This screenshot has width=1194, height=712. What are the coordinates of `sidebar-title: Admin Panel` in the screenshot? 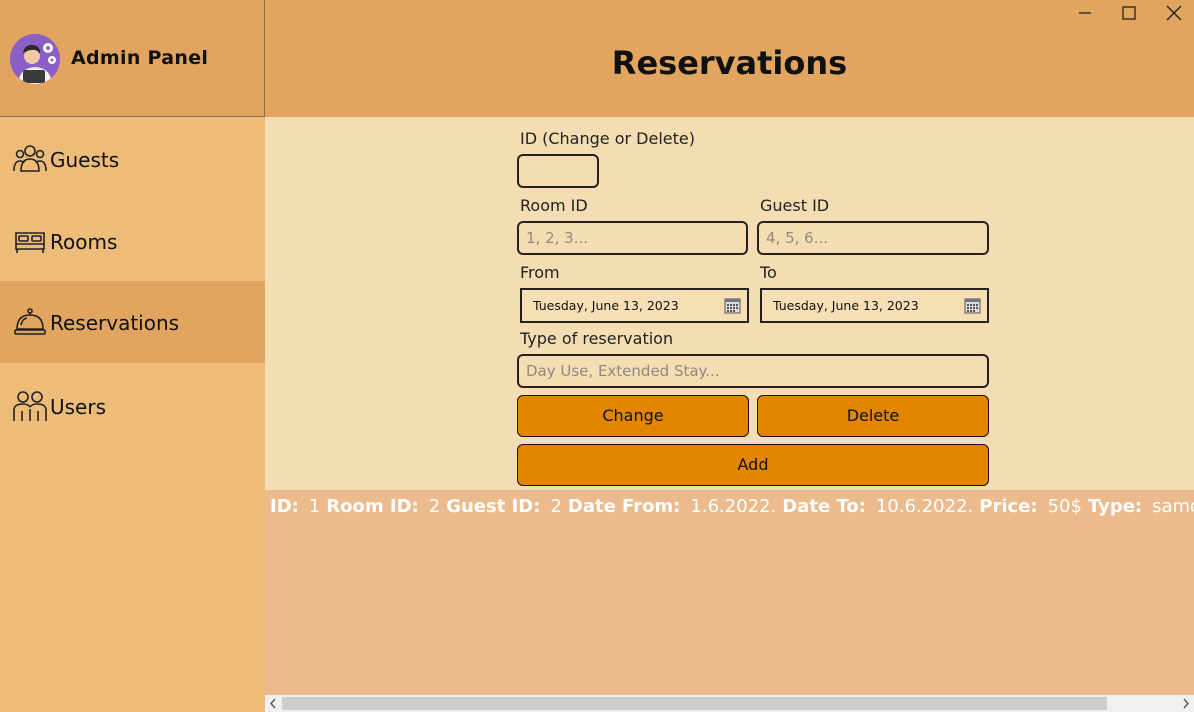 It's located at (140, 58).